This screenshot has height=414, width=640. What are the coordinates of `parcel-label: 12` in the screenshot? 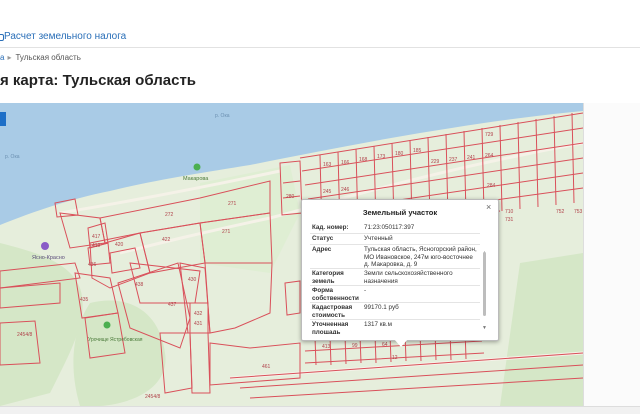 It's located at (395, 358).